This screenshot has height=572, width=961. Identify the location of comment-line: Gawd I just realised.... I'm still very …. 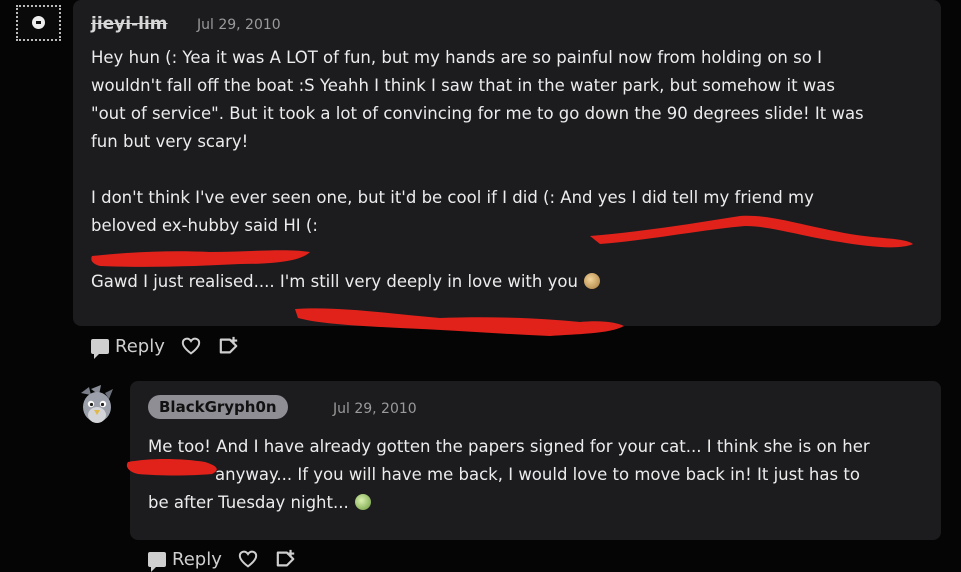
(511, 282).